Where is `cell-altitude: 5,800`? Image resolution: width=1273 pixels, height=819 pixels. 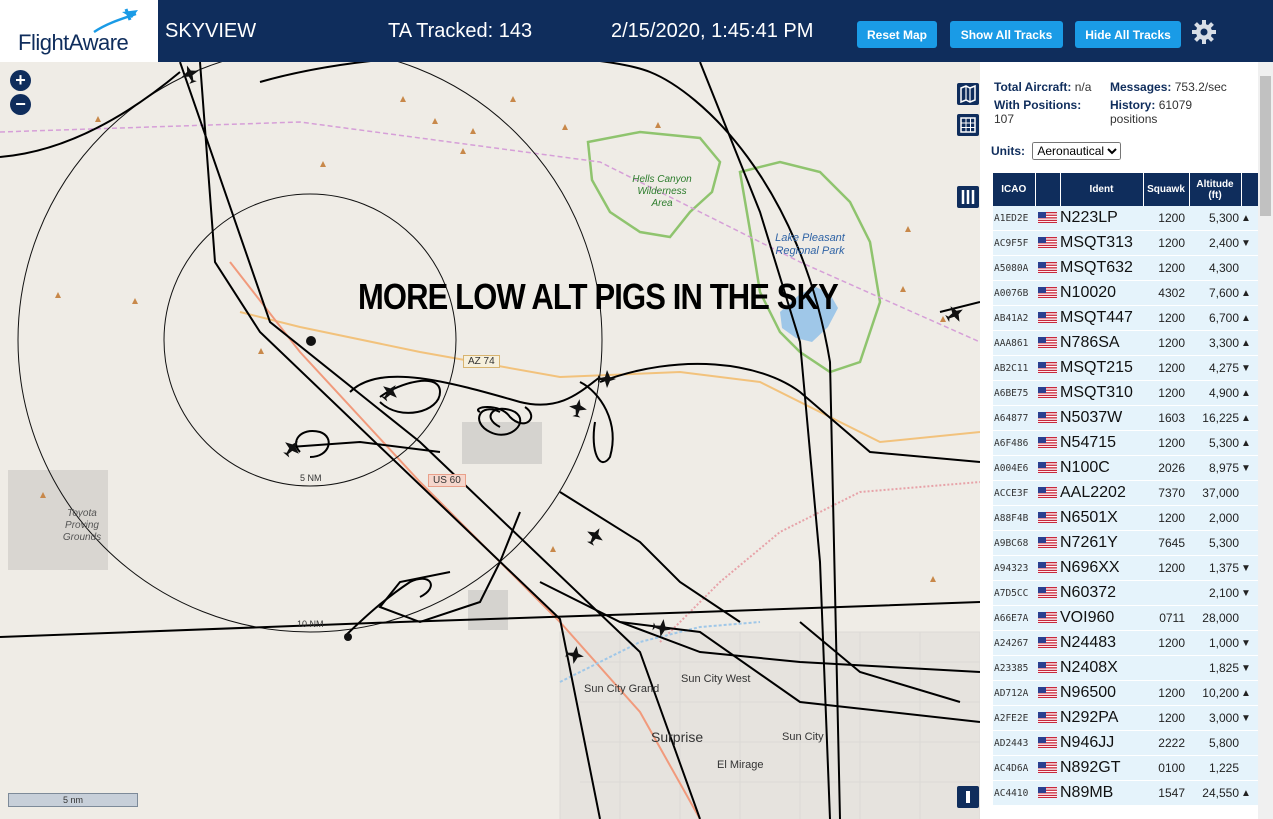
cell-altitude: 5,800 is located at coordinates (1215, 743).